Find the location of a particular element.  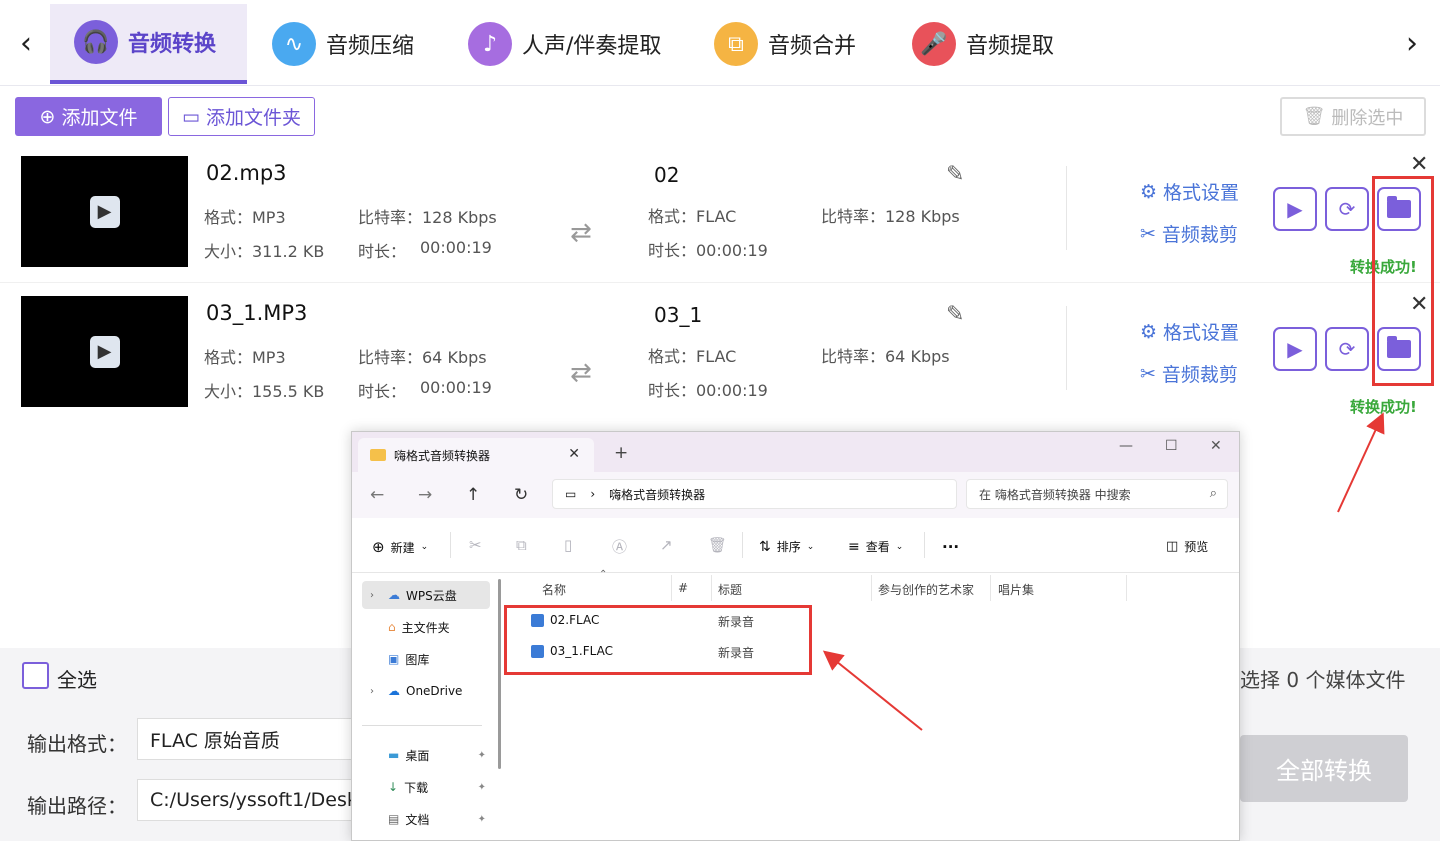

nav-item-home: ⌂ 主文件夹 is located at coordinates (426, 627).